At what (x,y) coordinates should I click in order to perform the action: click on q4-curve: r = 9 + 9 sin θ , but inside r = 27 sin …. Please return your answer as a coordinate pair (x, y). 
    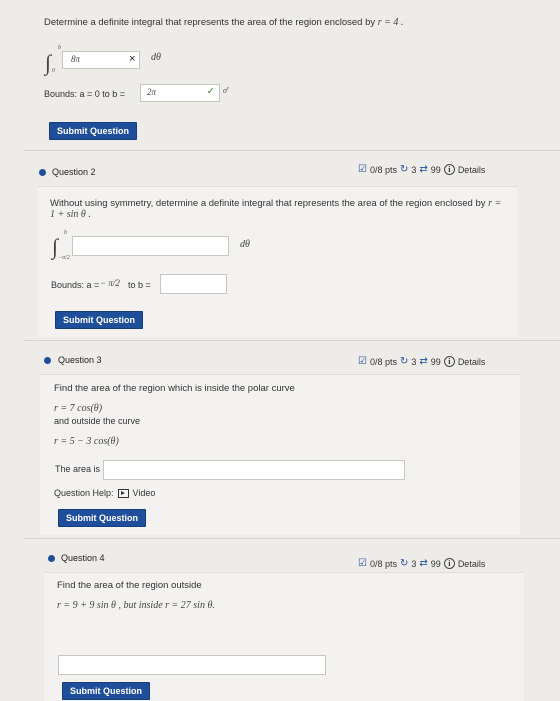
    Looking at the image, I should click on (136, 605).